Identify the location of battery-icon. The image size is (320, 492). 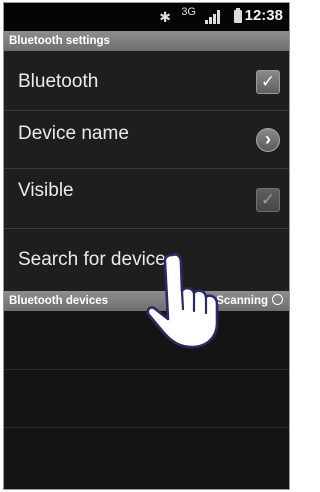
(238, 15).